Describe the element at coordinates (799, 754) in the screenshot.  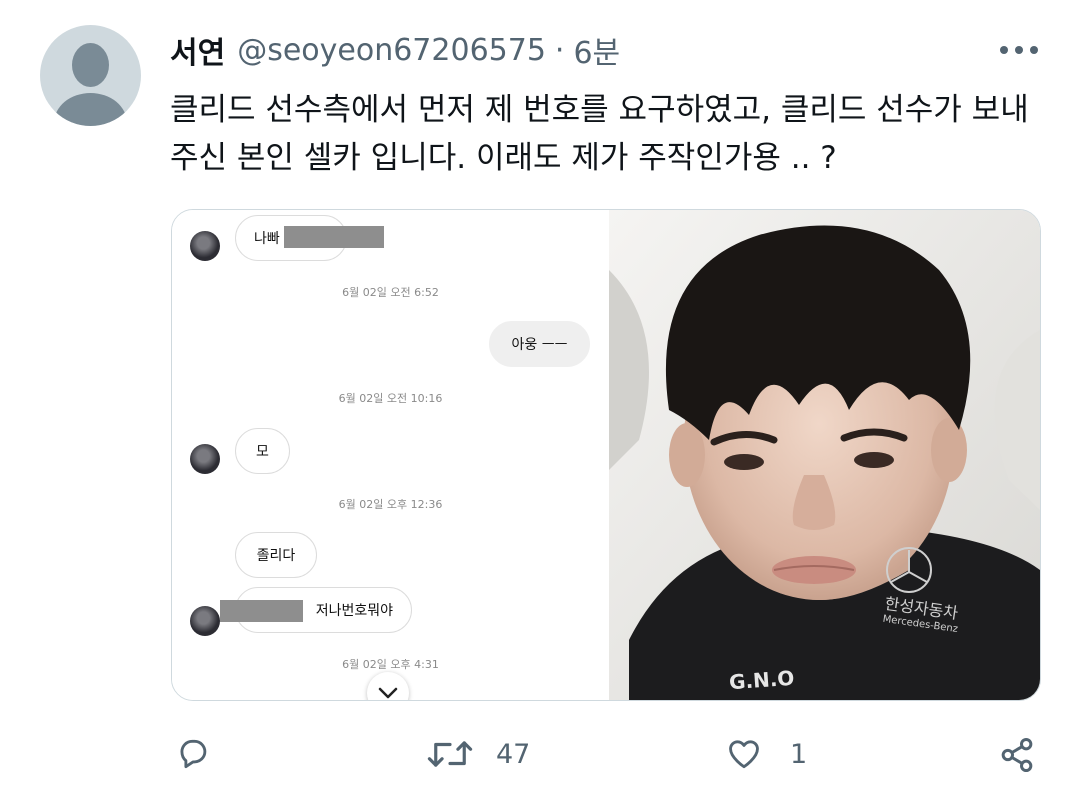
I see `like-count: 1` at that location.